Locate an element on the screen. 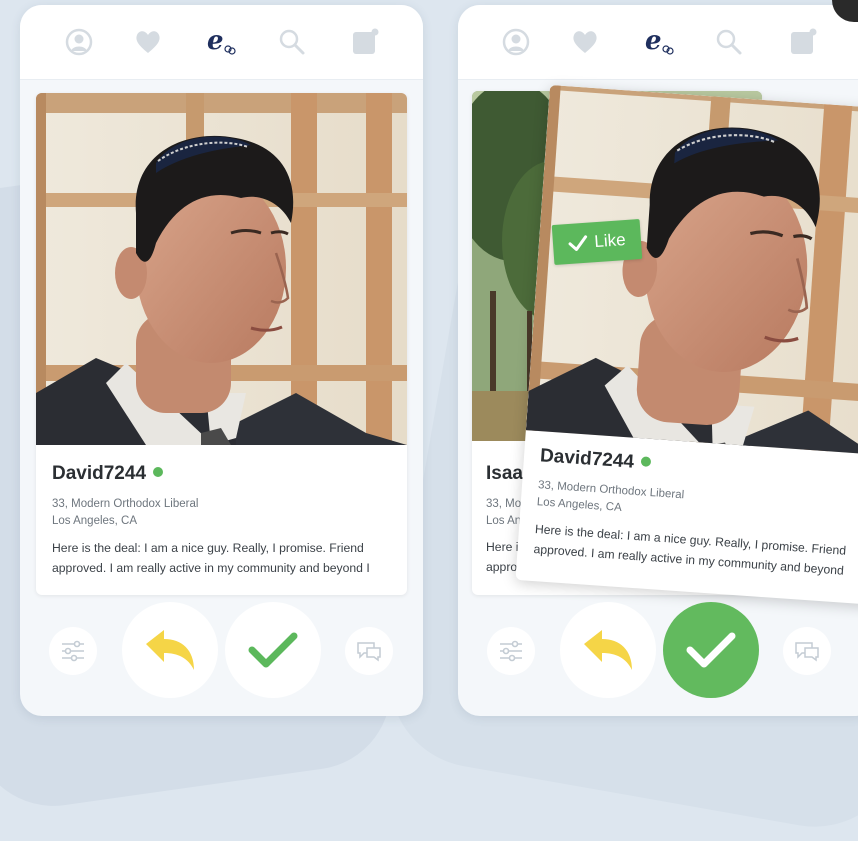 The width and height of the screenshot is (858, 841). profile-location: Los Angeles, CA is located at coordinates (95, 521).